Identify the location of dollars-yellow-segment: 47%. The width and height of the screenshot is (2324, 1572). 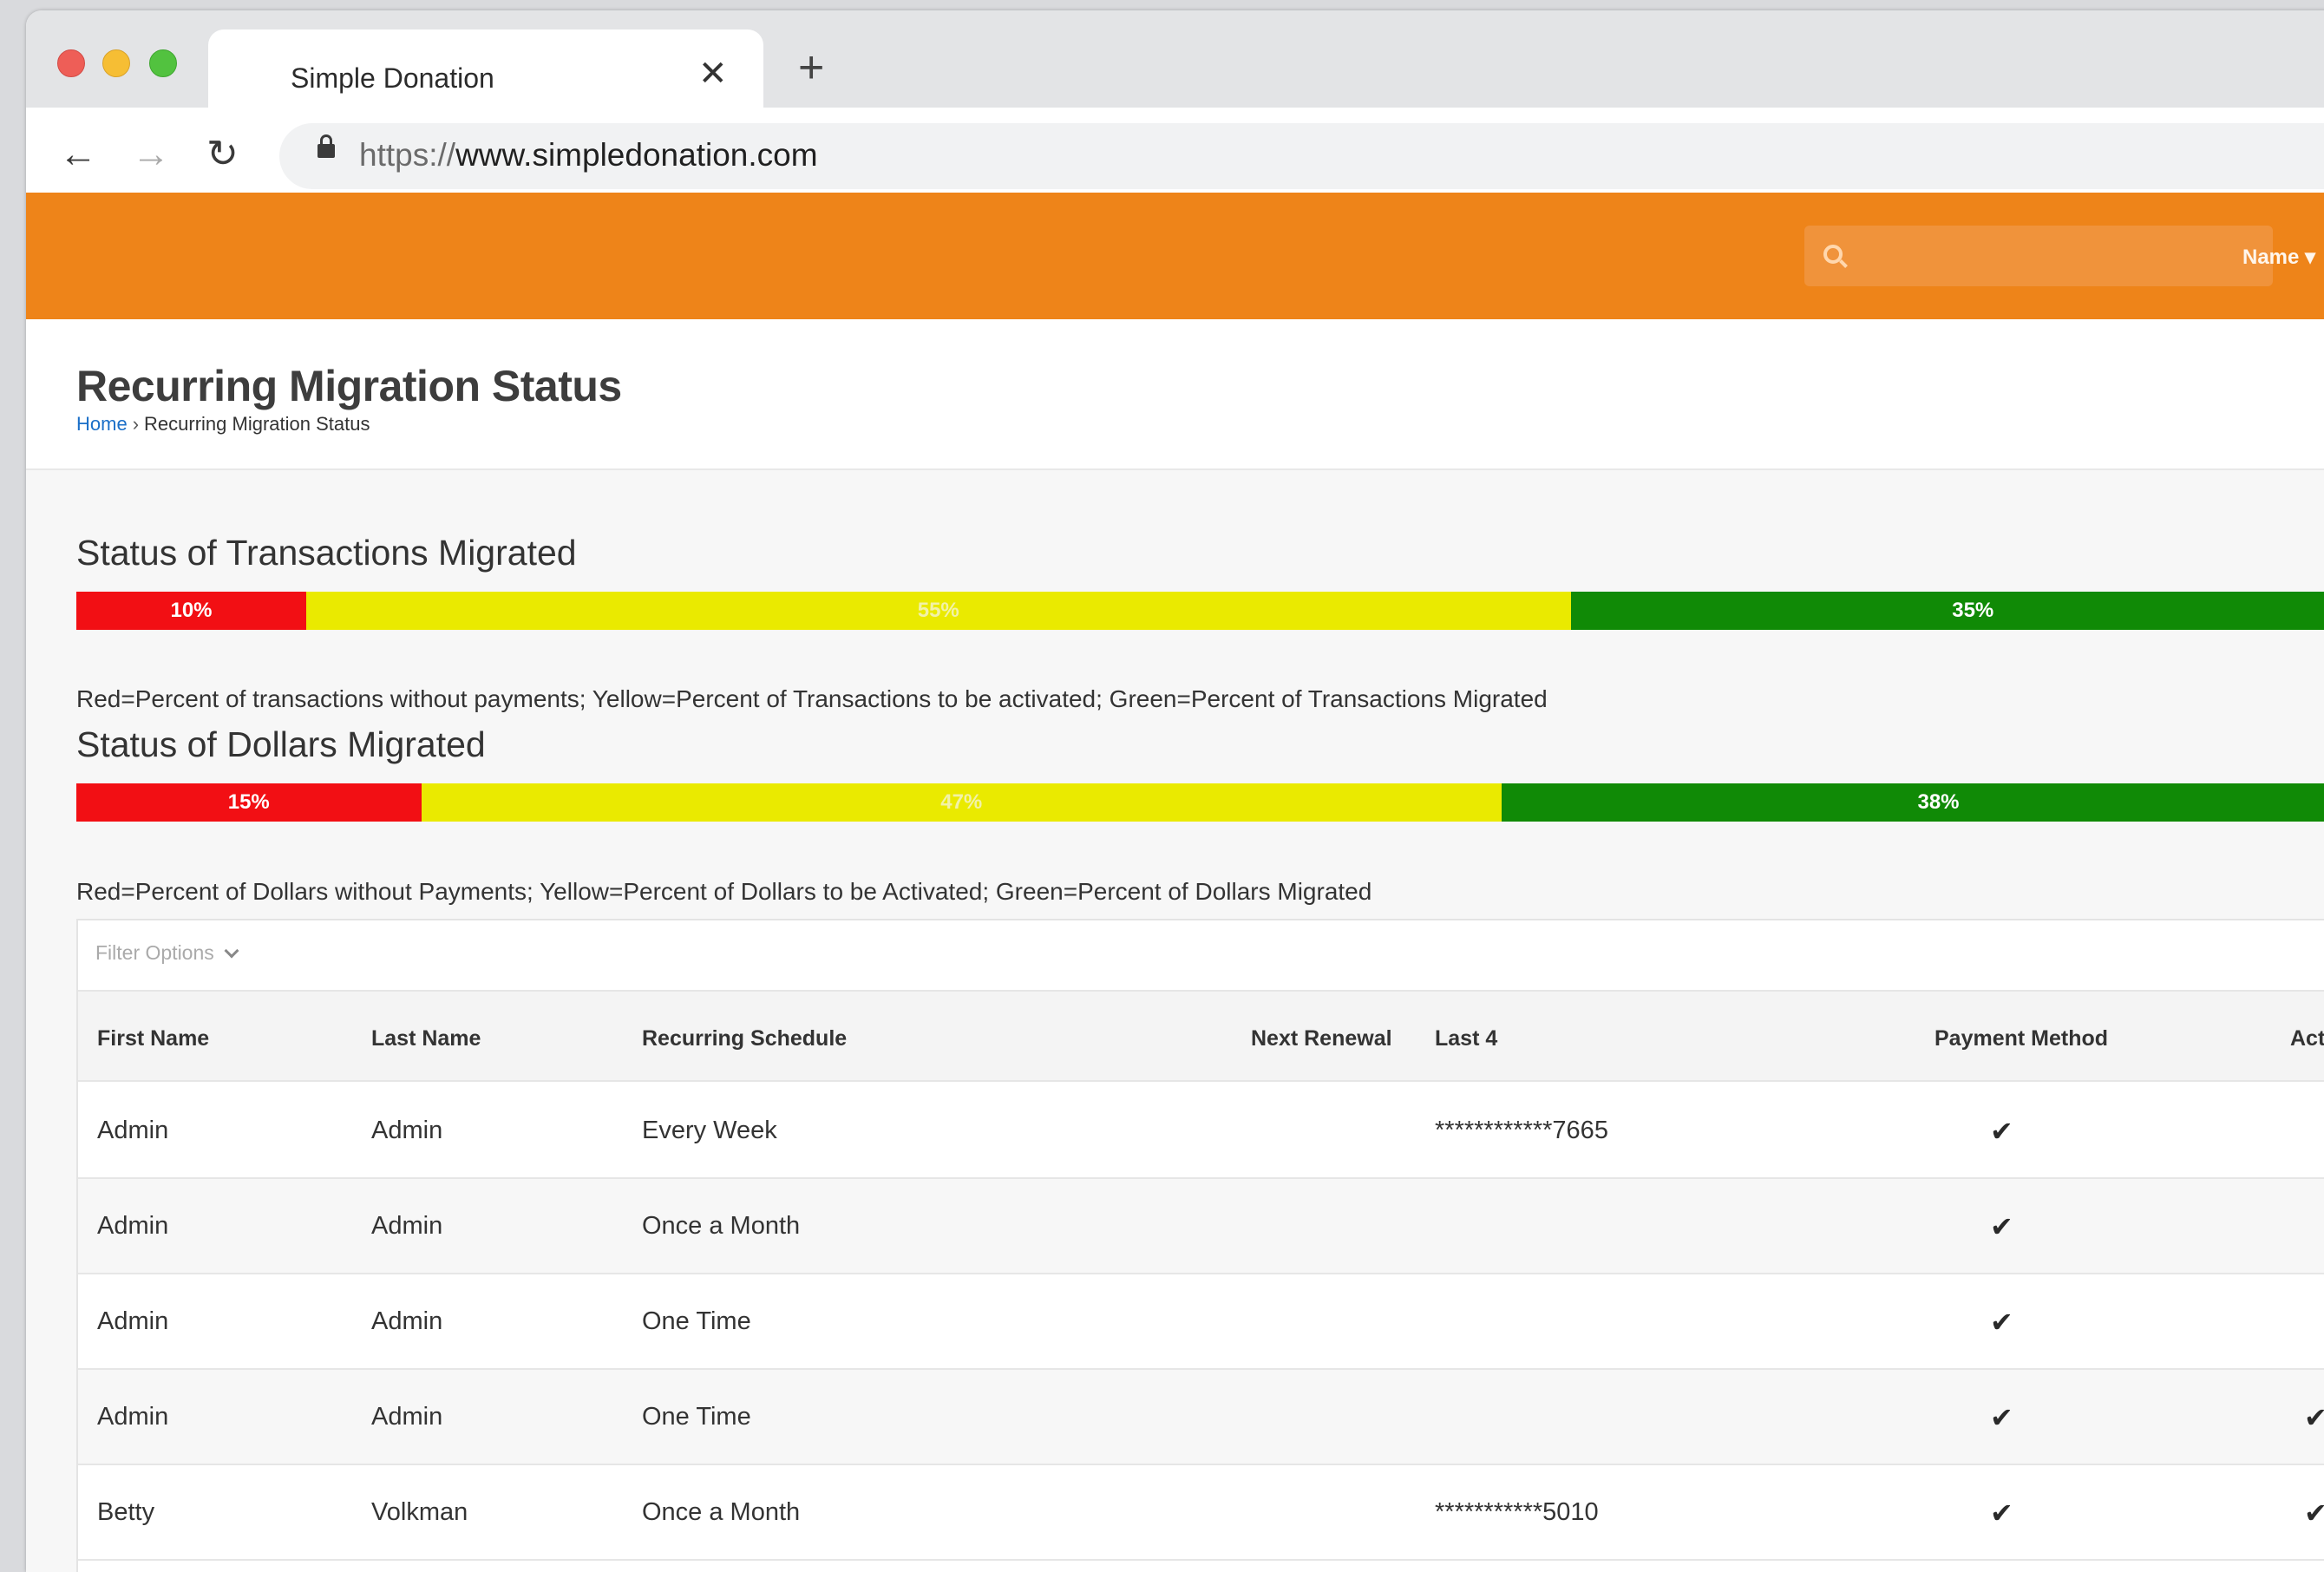
(962, 802).